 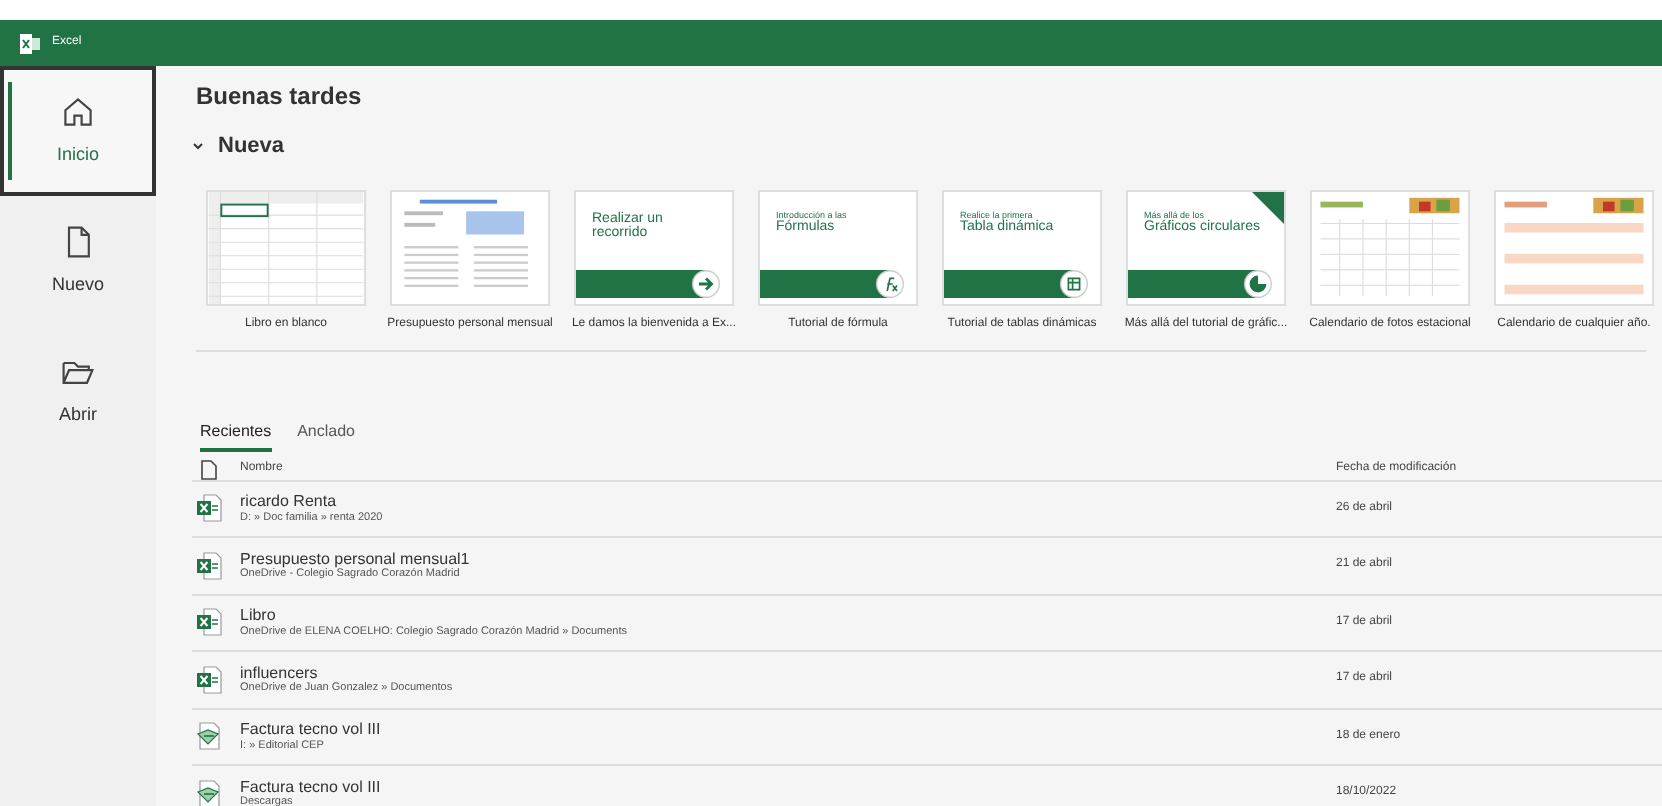 I want to click on file-name: influencers, so click(x=280, y=672).